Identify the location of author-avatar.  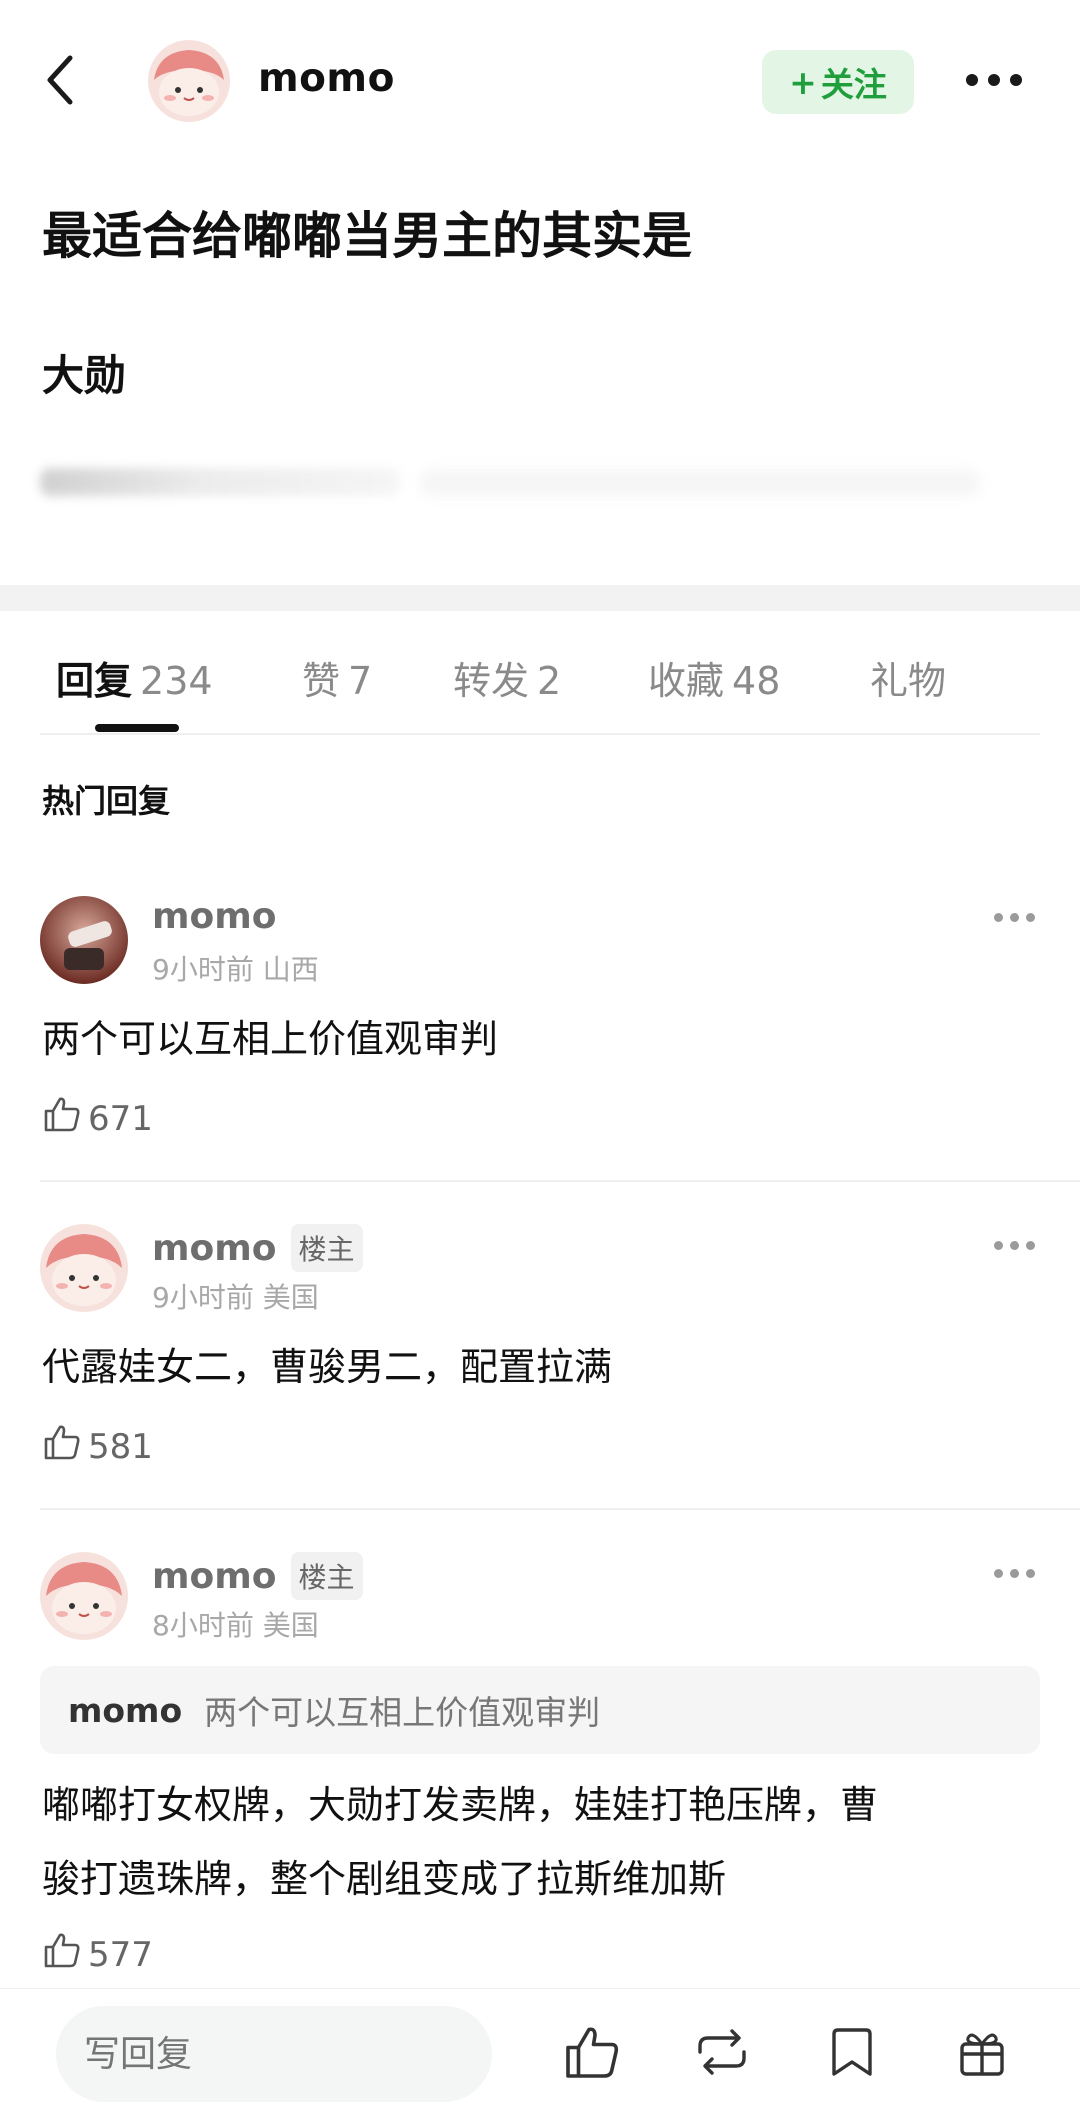
(189, 81).